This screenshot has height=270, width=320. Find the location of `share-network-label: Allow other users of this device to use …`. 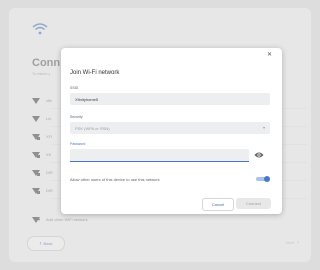

share-network-label: Allow other users of this device to use … is located at coordinates (115, 179).